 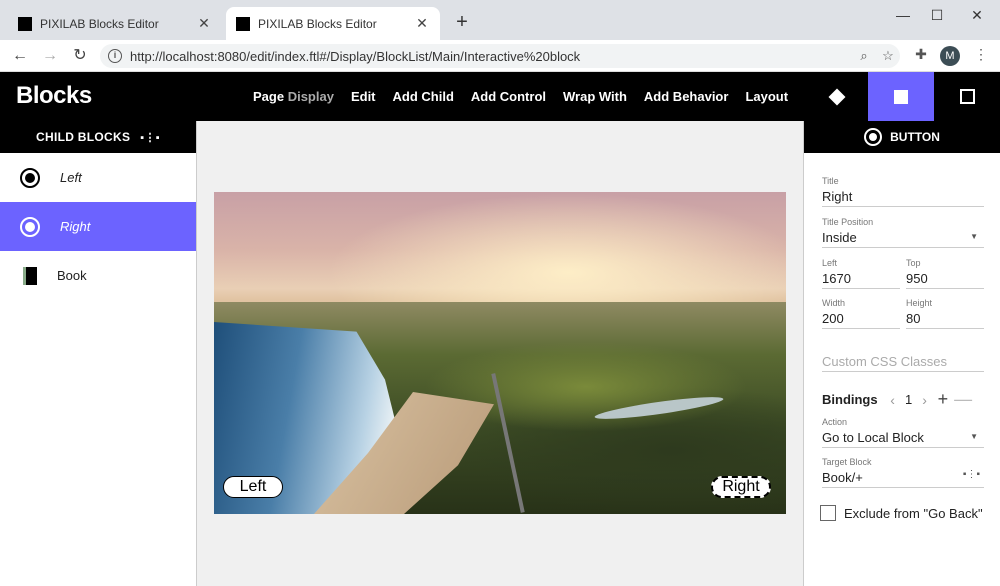 I want to click on title-position-select: Title Position Inside ▼, so click(x=903, y=232).